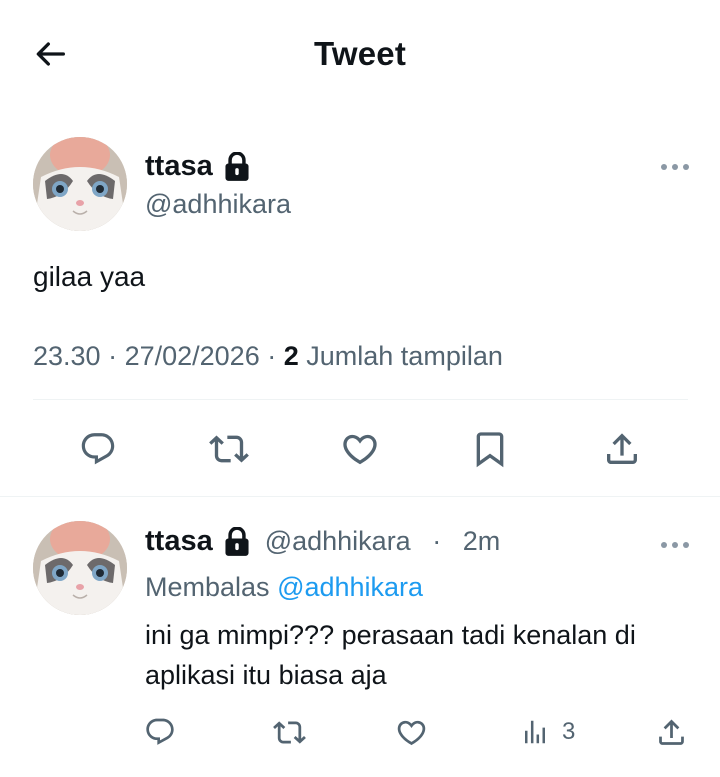 The width and height of the screenshot is (720, 777). What do you see at coordinates (547, 732) in the screenshot?
I see `reply-views-button: 3` at bounding box center [547, 732].